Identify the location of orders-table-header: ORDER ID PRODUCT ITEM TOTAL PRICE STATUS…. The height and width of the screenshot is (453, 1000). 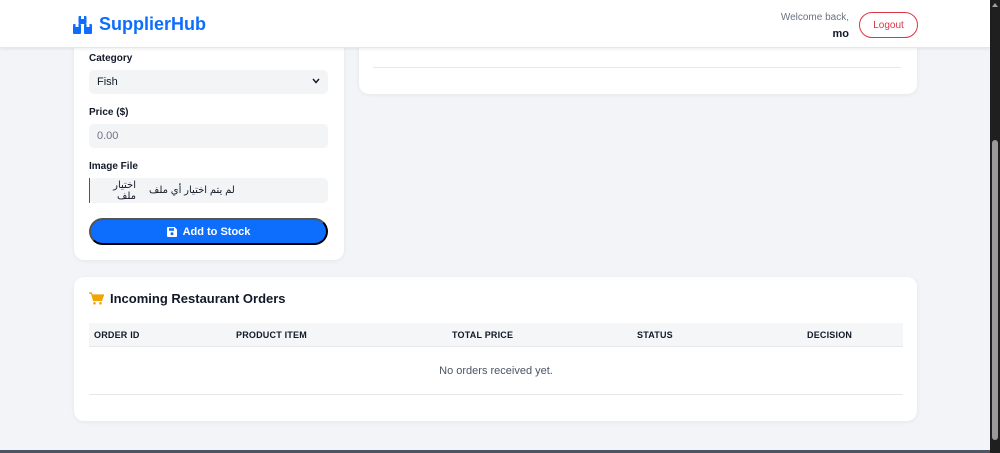
(496, 335).